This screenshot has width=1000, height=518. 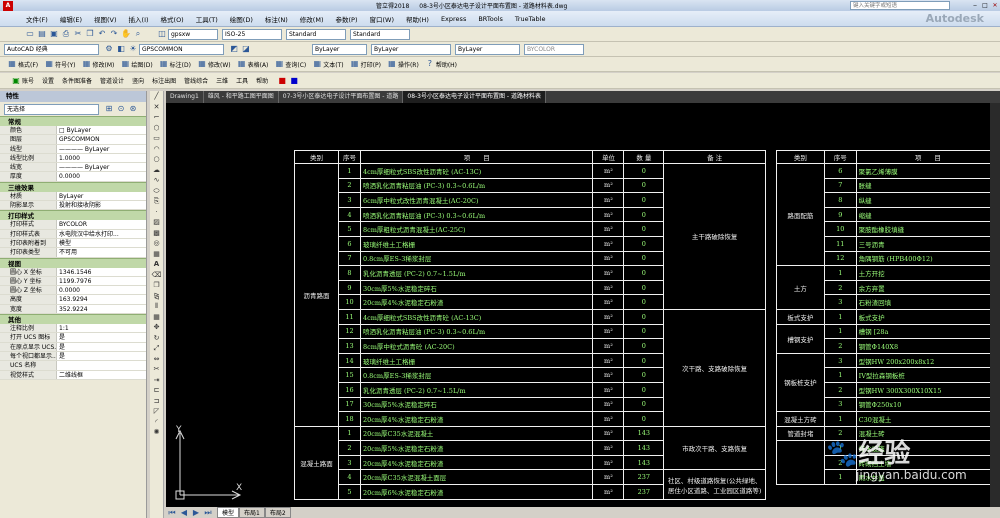 What do you see at coordinates (339, 49) in the screenshot?
I see `color-select: ByLayer` at bounding box center [339, 49].